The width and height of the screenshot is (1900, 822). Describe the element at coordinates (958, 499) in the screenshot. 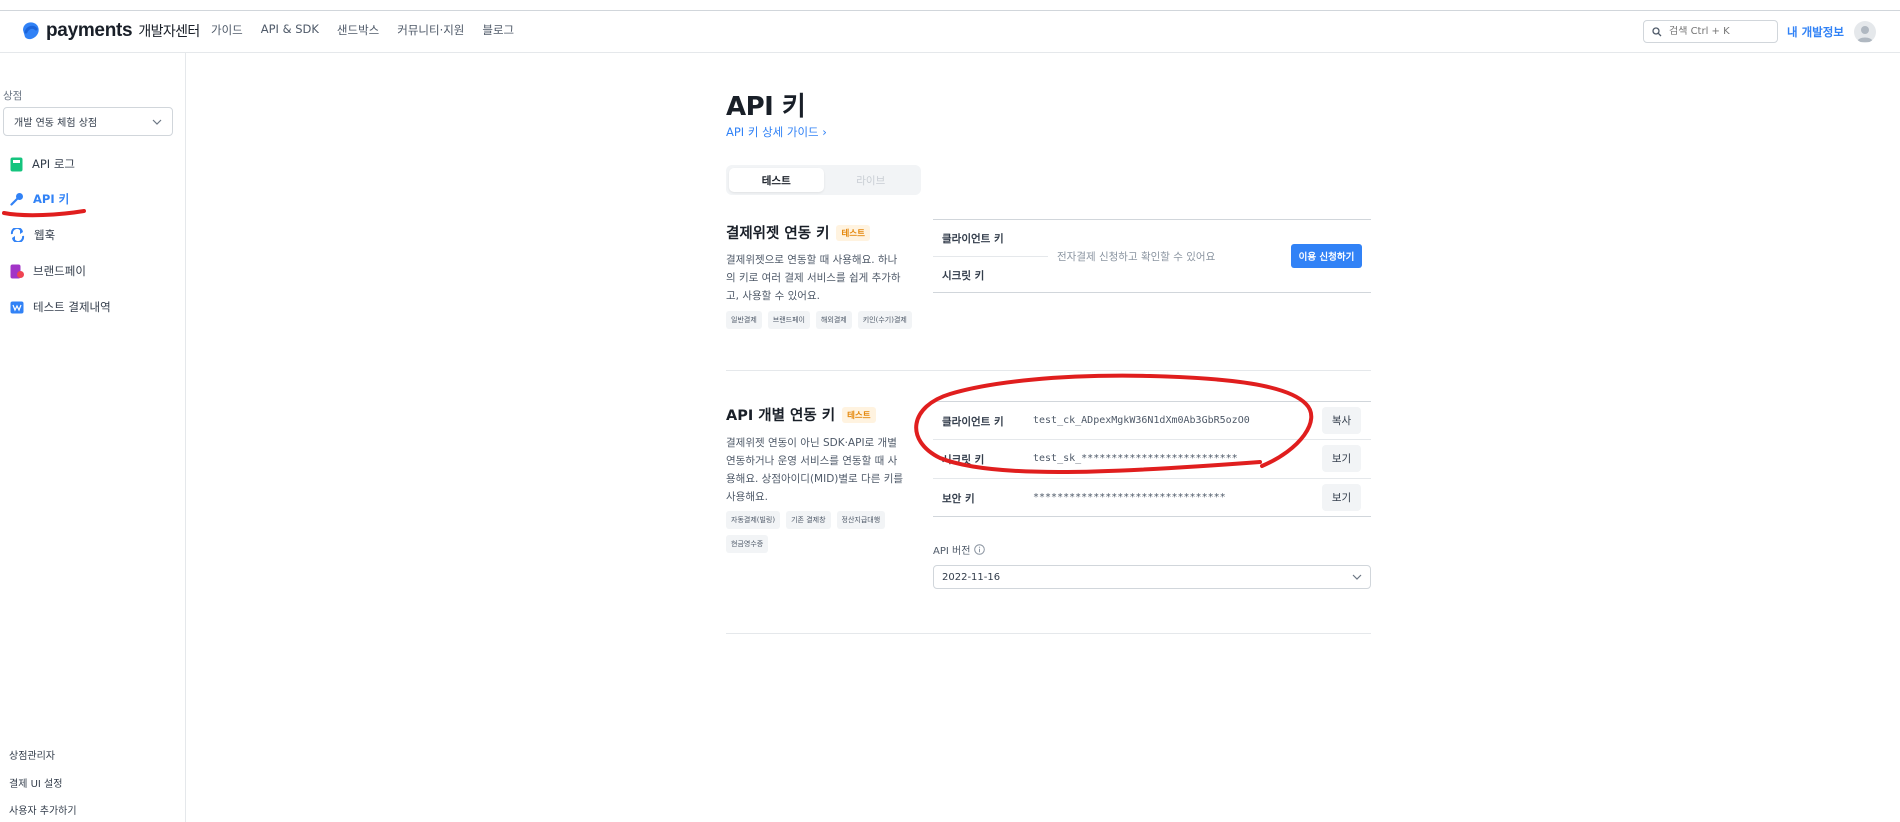

I see `security-key-label: 보안 키` at that location.